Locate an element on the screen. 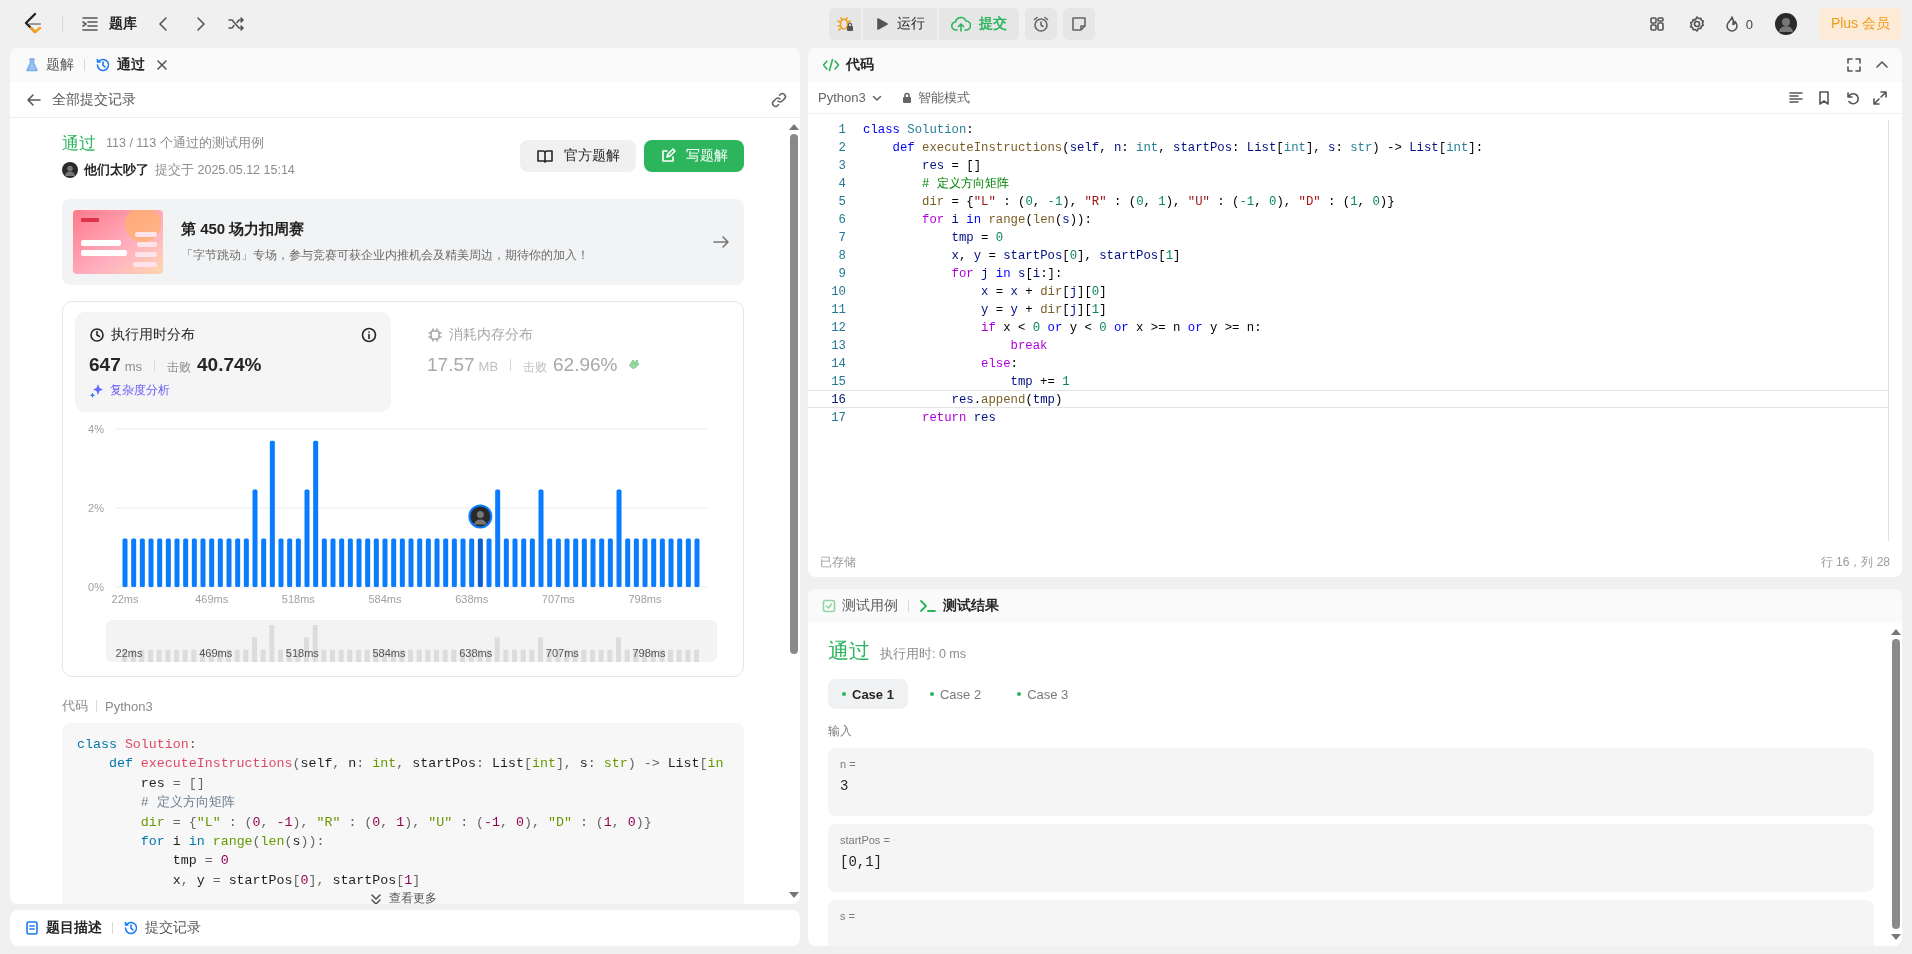 This screenshot has width=1912, height=954. contest-banner: 第 450 场力扣周赛 「字节跳动」专场，参与竞赛可获企业内推机会及精美周边，期待你的加入！ is located at coordinates (403, 242).